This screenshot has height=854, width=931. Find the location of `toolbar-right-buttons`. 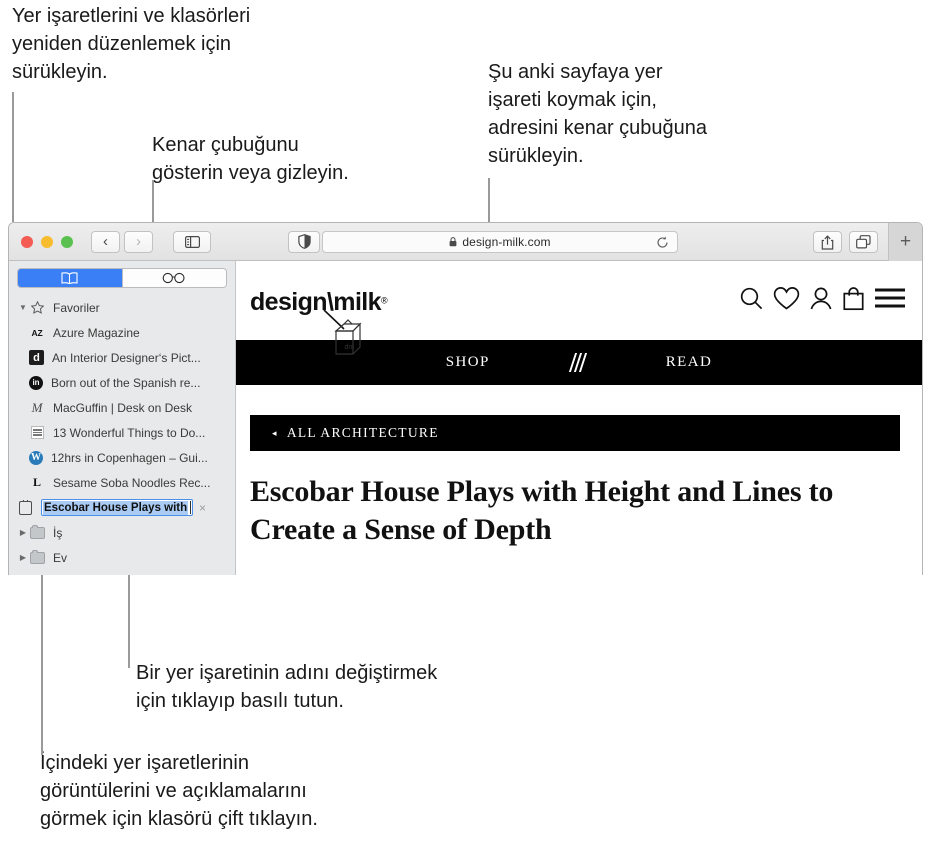

toolbar-right-buttons is located at coordinates (845, 242).